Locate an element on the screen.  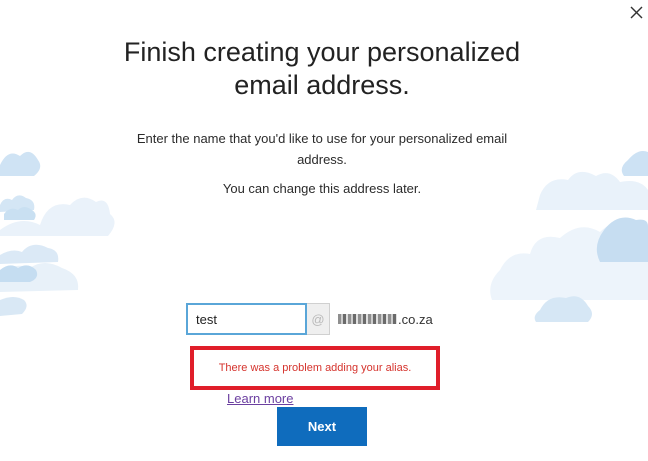
alias-input is located at coordinates (246, 319).